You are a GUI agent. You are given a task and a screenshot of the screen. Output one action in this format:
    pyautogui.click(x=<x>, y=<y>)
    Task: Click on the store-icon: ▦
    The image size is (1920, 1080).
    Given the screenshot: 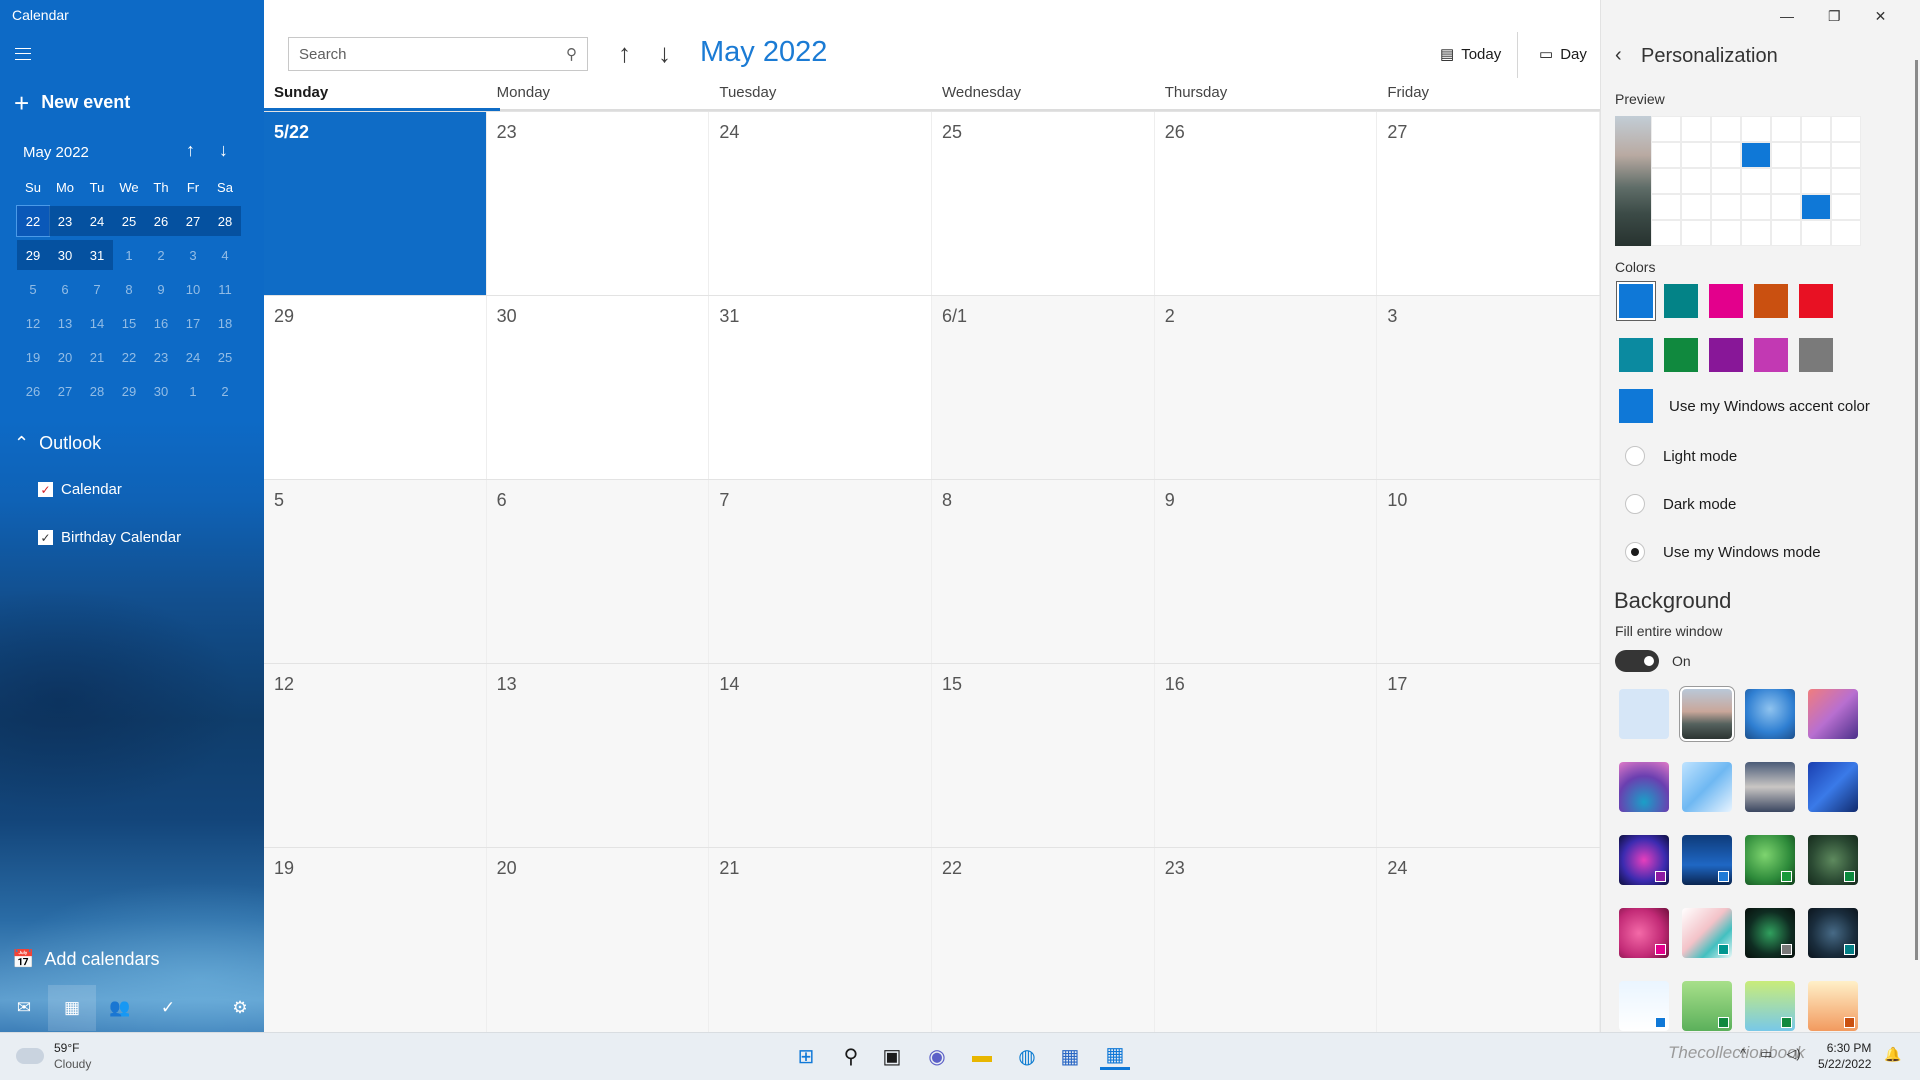 What is the action you would take?
    pyautogui.click(x=1070, y=1056)
    